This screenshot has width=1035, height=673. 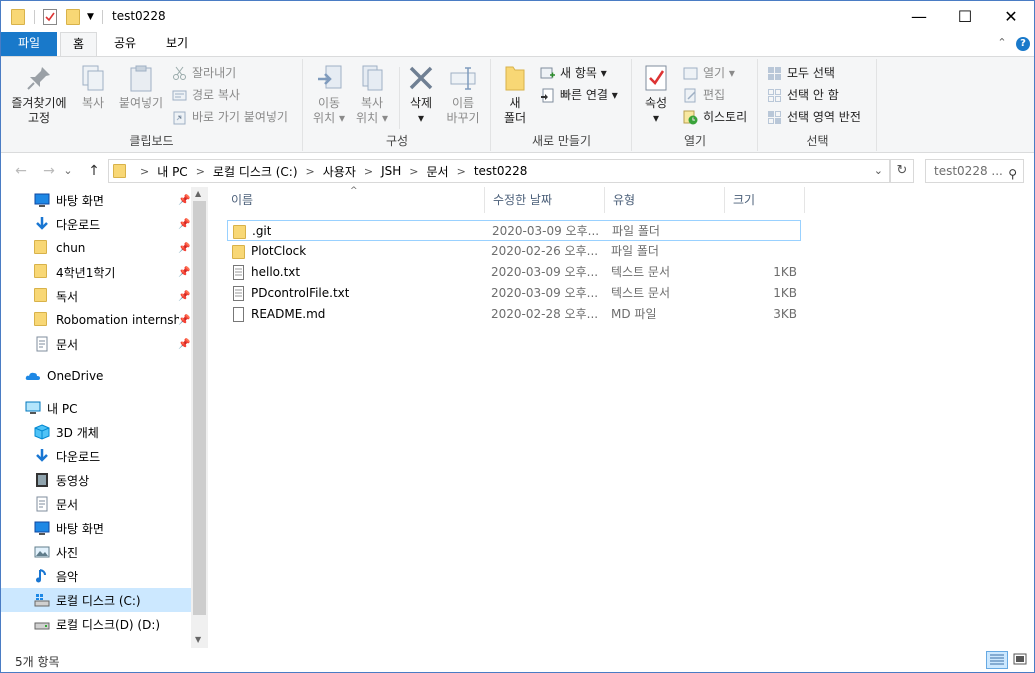 What do you see at coordinates (368, 171) in the screenshot?
I see `chevron-right-icon: >` at bounding box center [368, 171].